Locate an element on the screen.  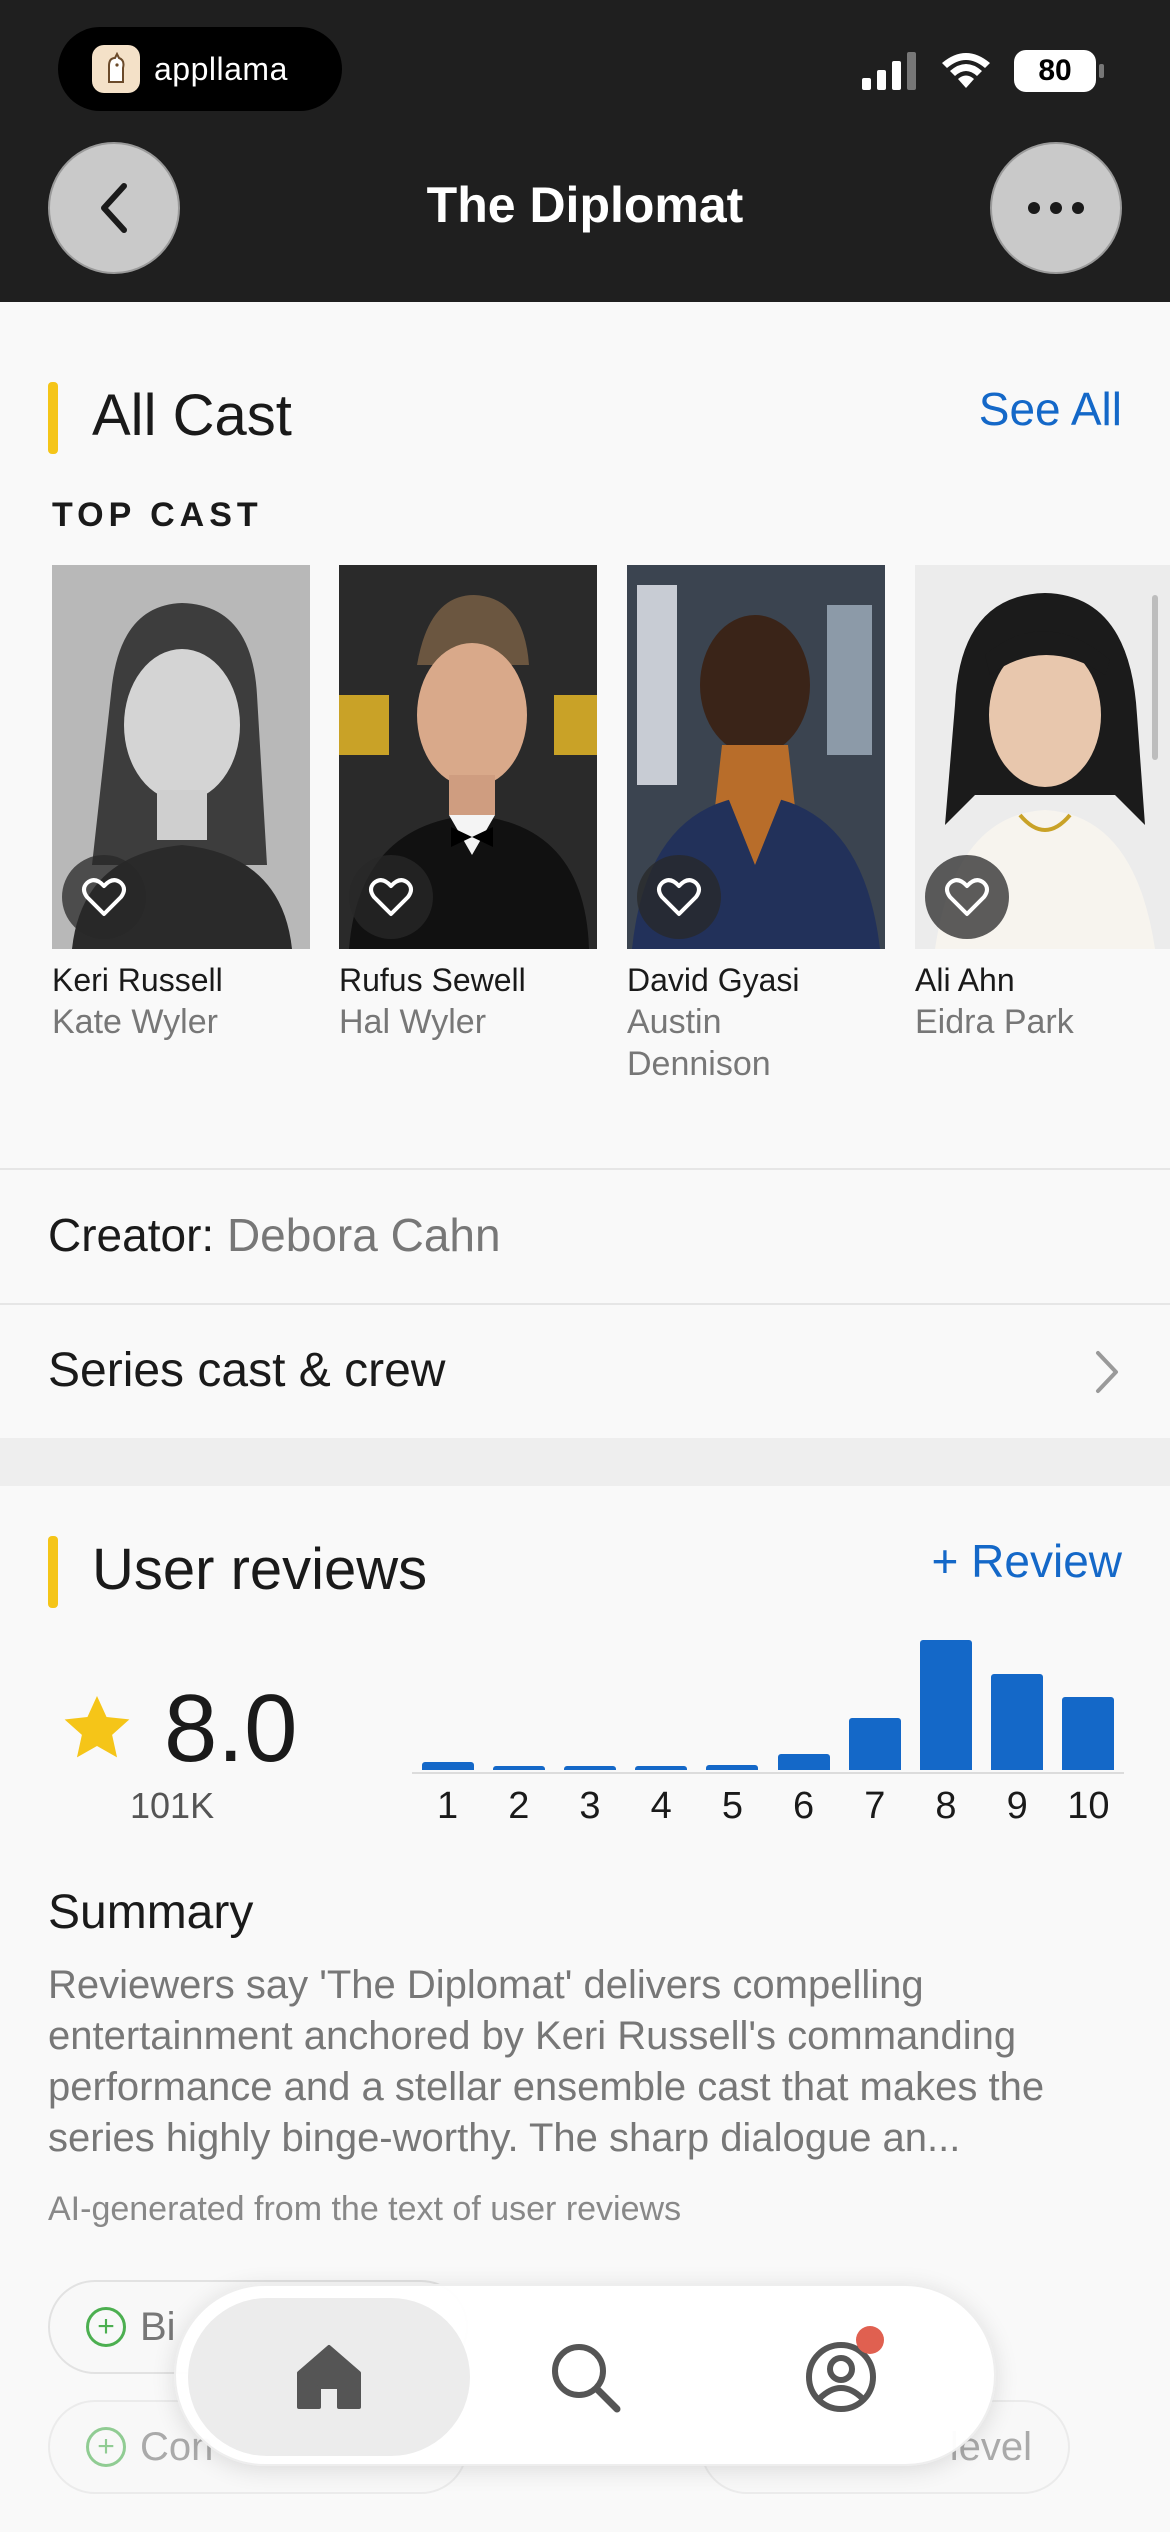
horizontal-scrollbar is located at coordinates (1155, 677).